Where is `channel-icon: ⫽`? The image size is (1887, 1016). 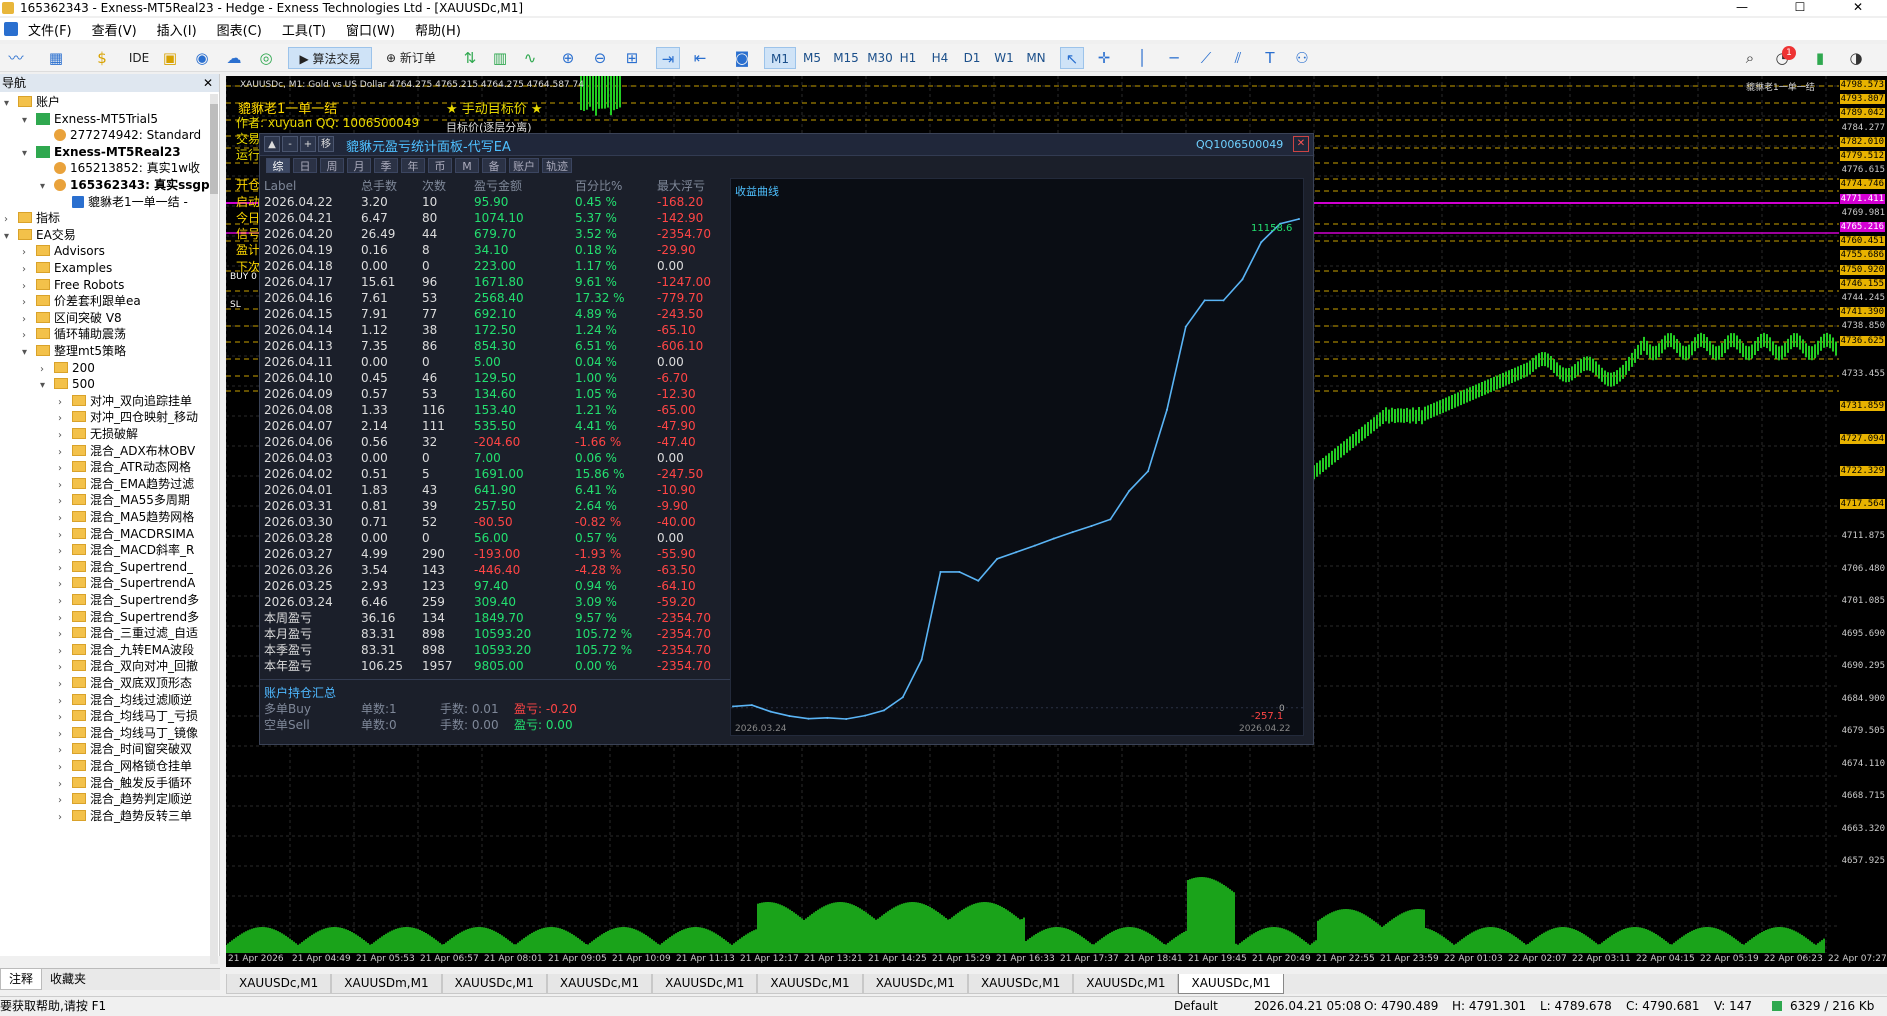
channel-icon: ⫽ is located at coordinates (1238, 58).